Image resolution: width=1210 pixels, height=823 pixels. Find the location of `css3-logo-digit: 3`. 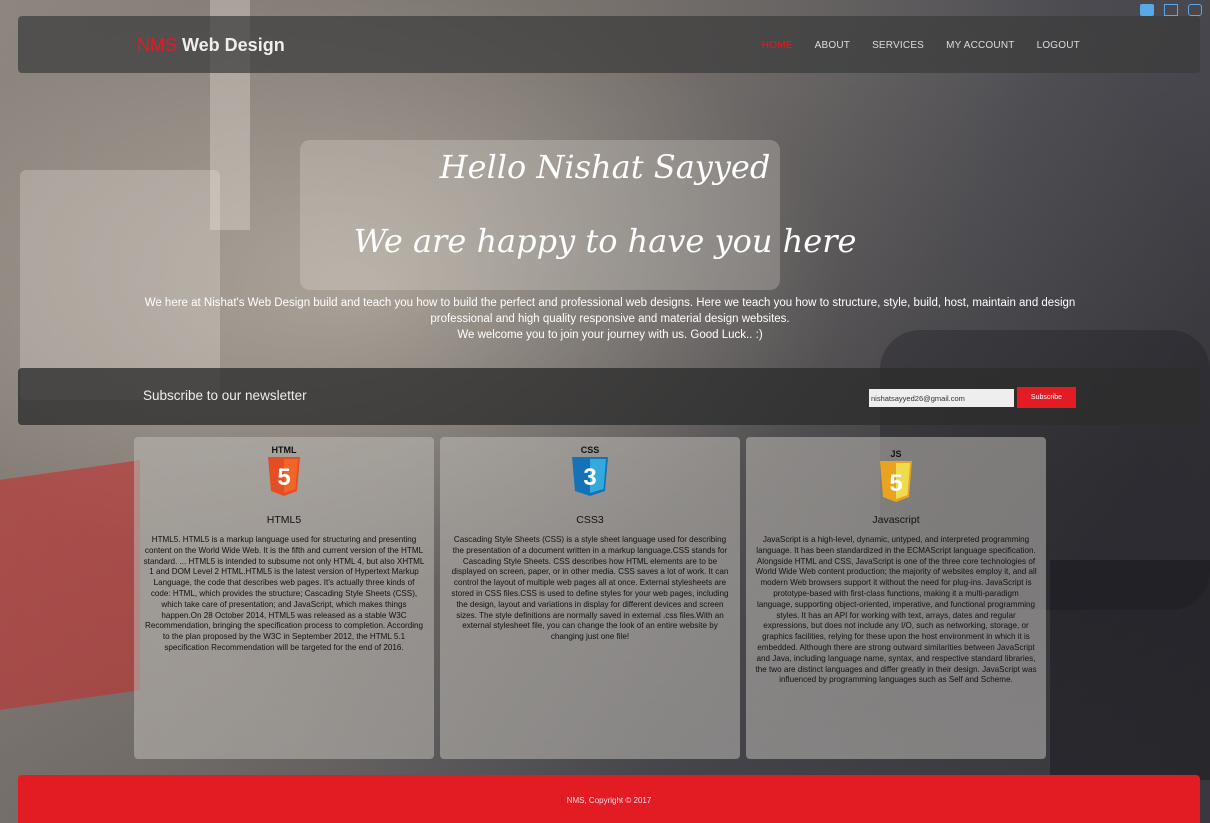

css3-logo-digit: 3 is located at coordinates (589, 477).